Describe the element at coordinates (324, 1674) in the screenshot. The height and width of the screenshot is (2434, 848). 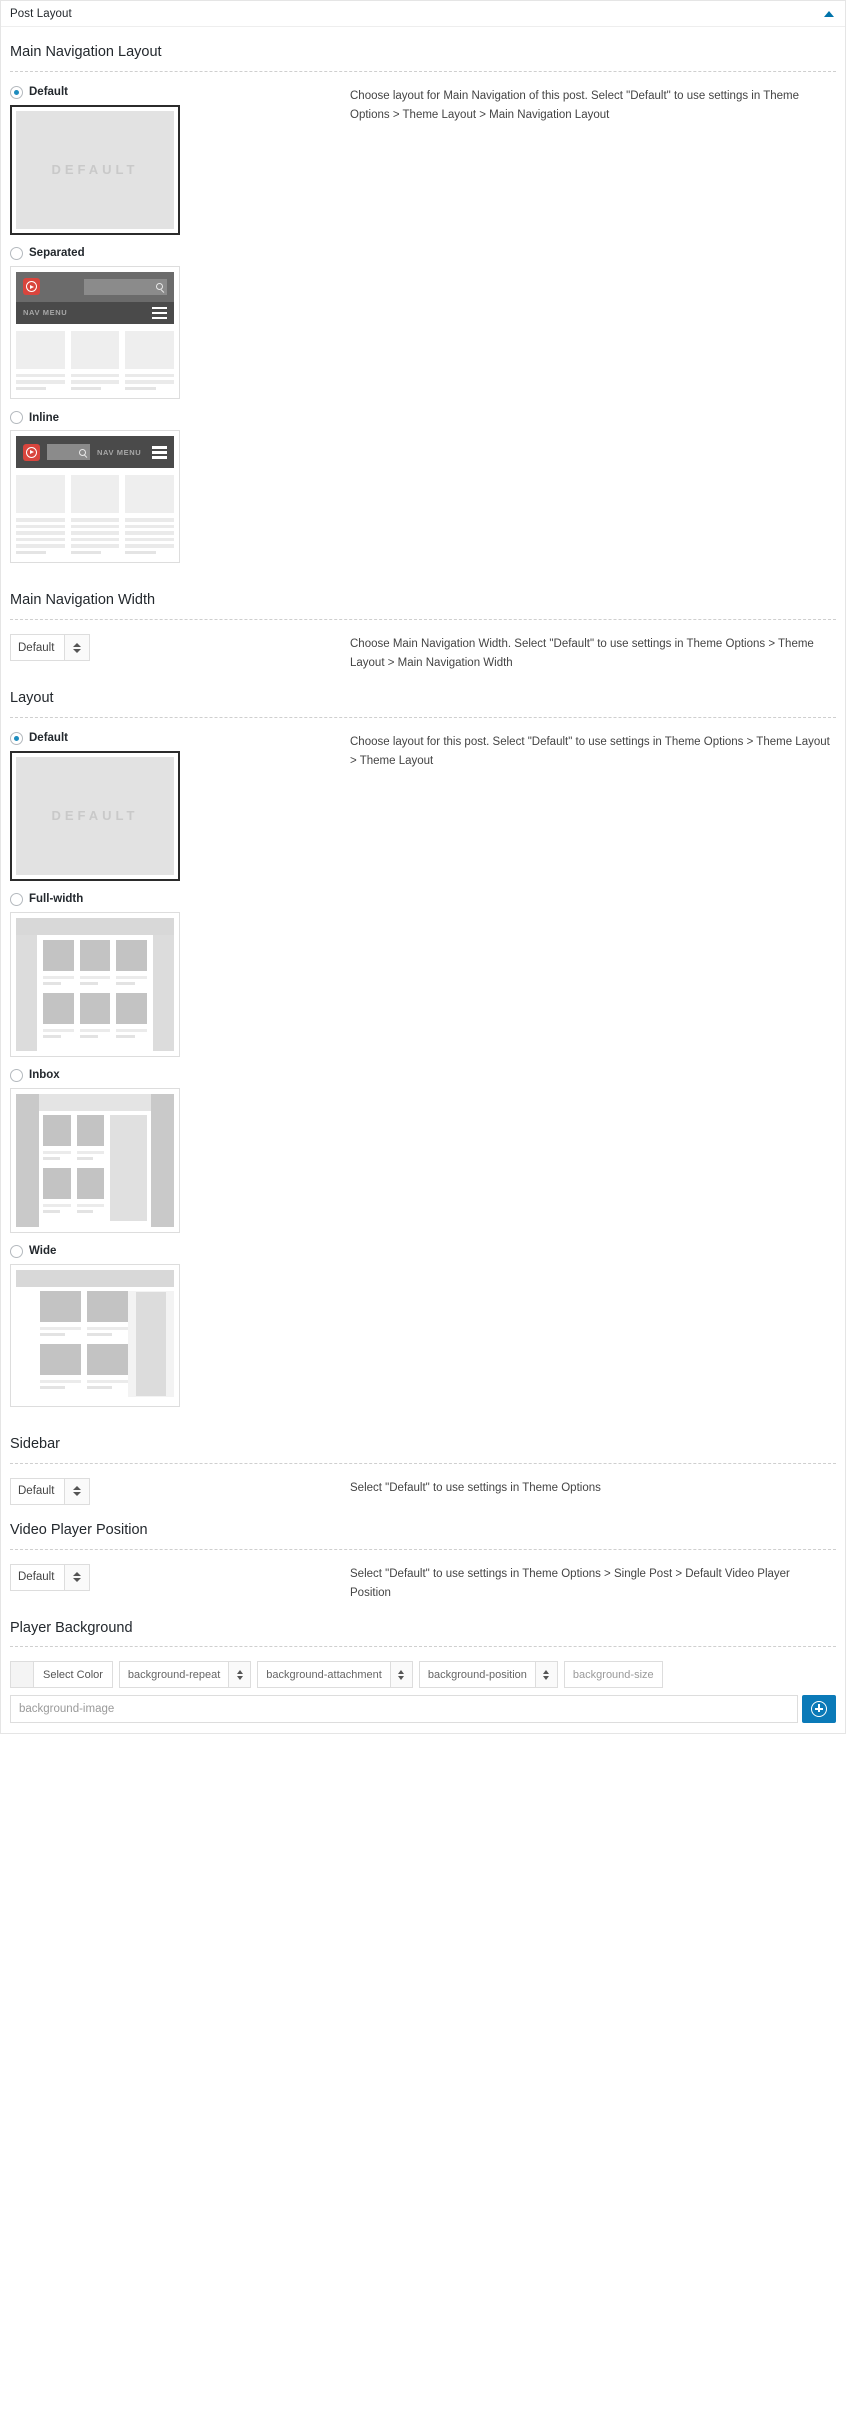
I see `background-attachment-value: background-attachment` at that location.